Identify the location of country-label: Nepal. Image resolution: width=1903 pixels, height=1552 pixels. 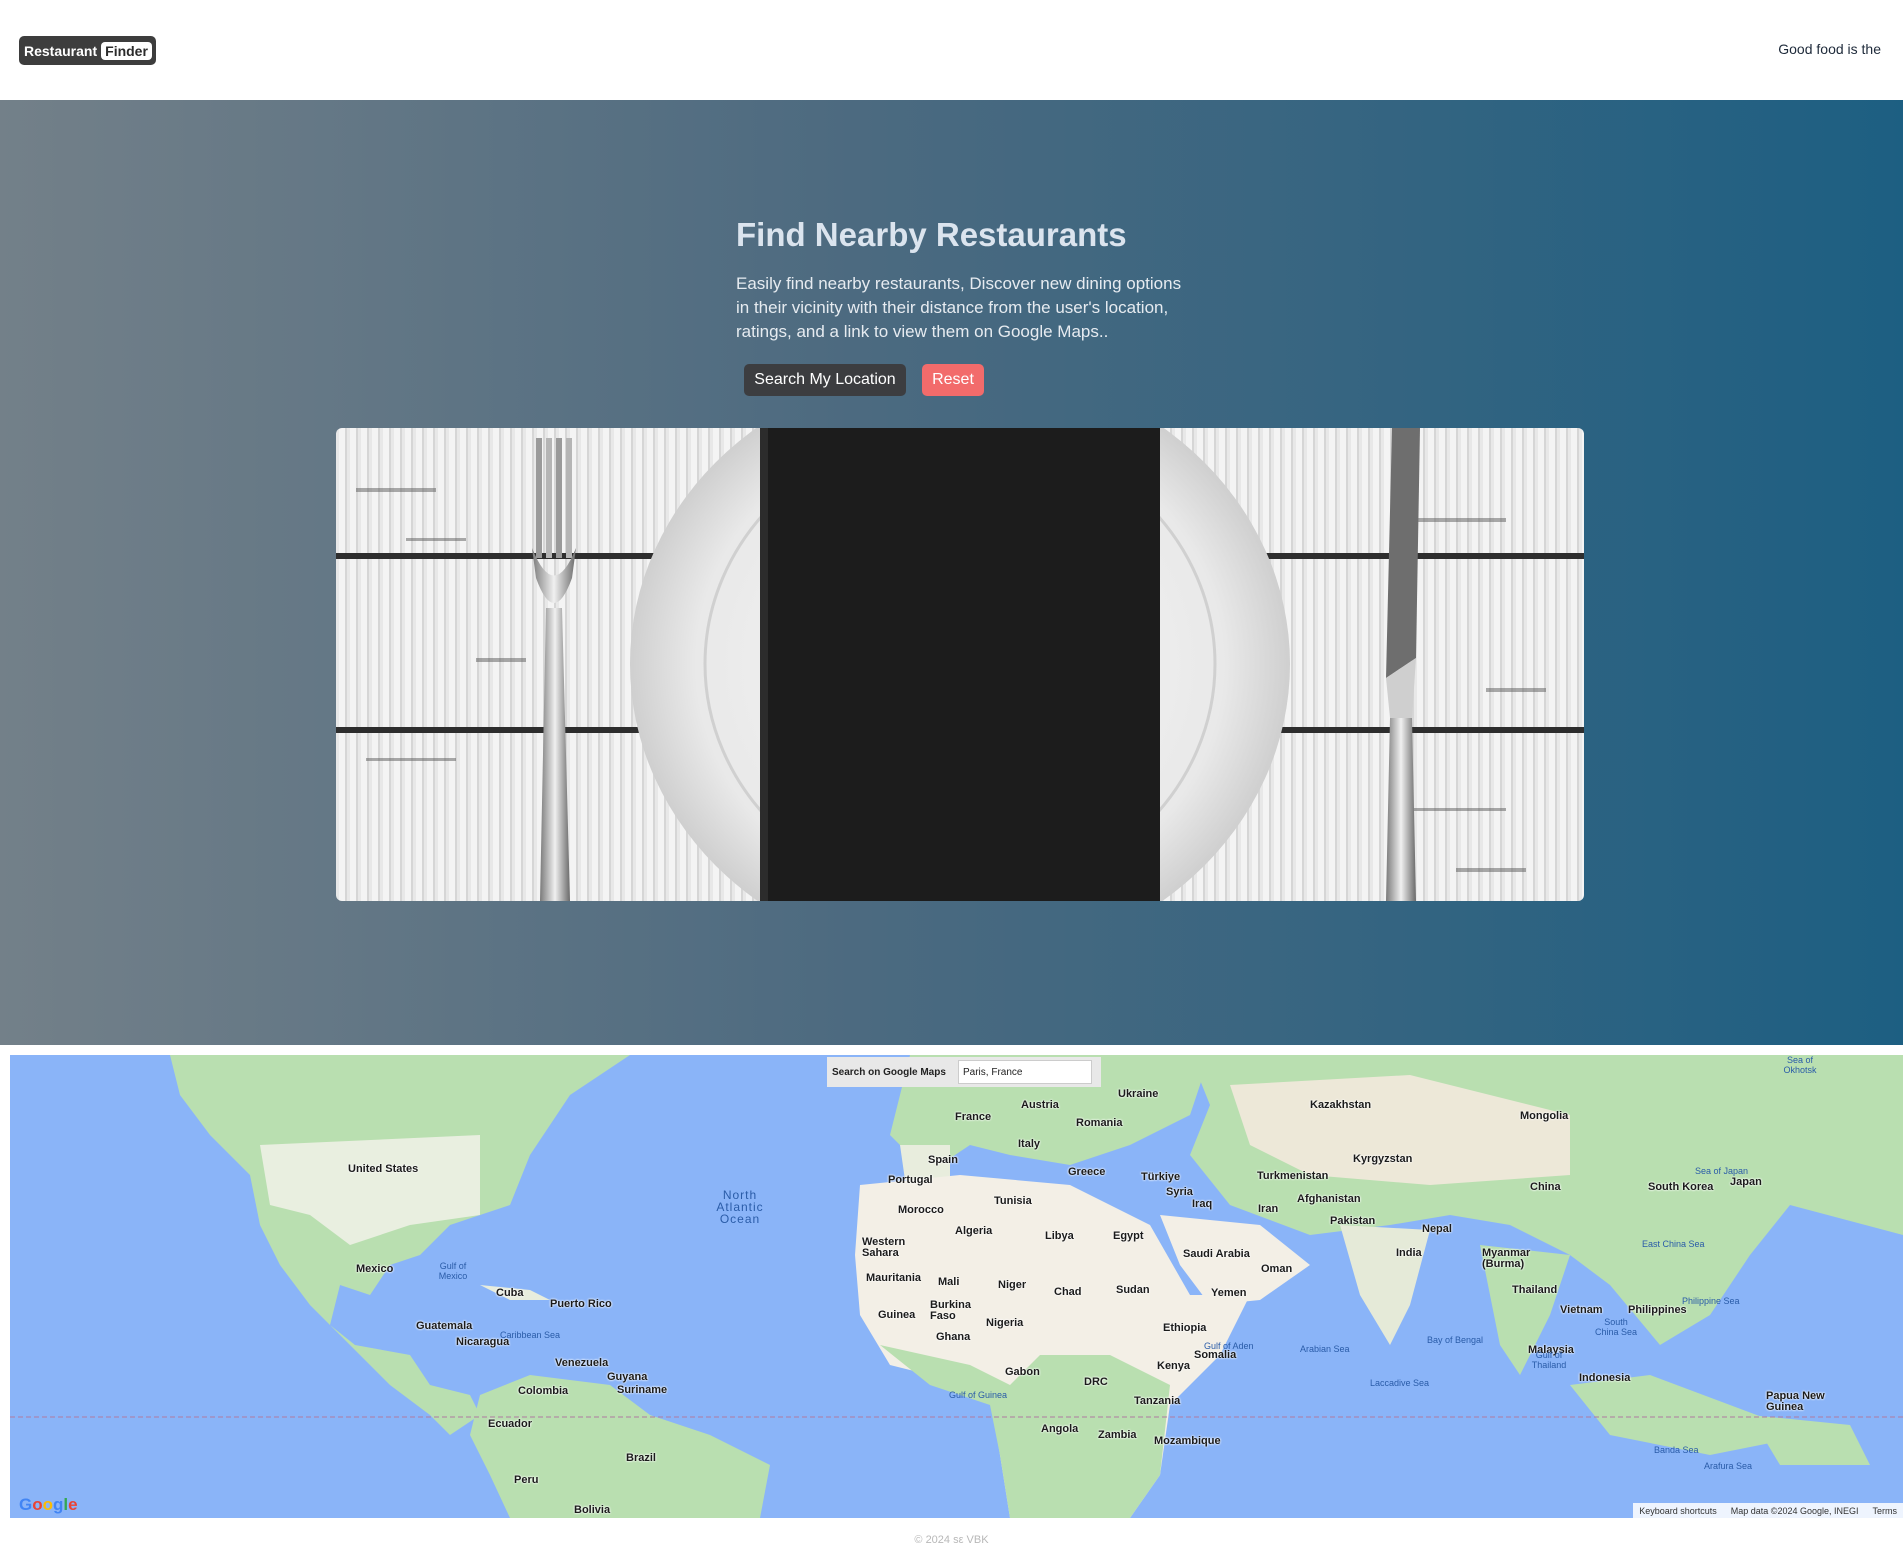
(1437, 1229).